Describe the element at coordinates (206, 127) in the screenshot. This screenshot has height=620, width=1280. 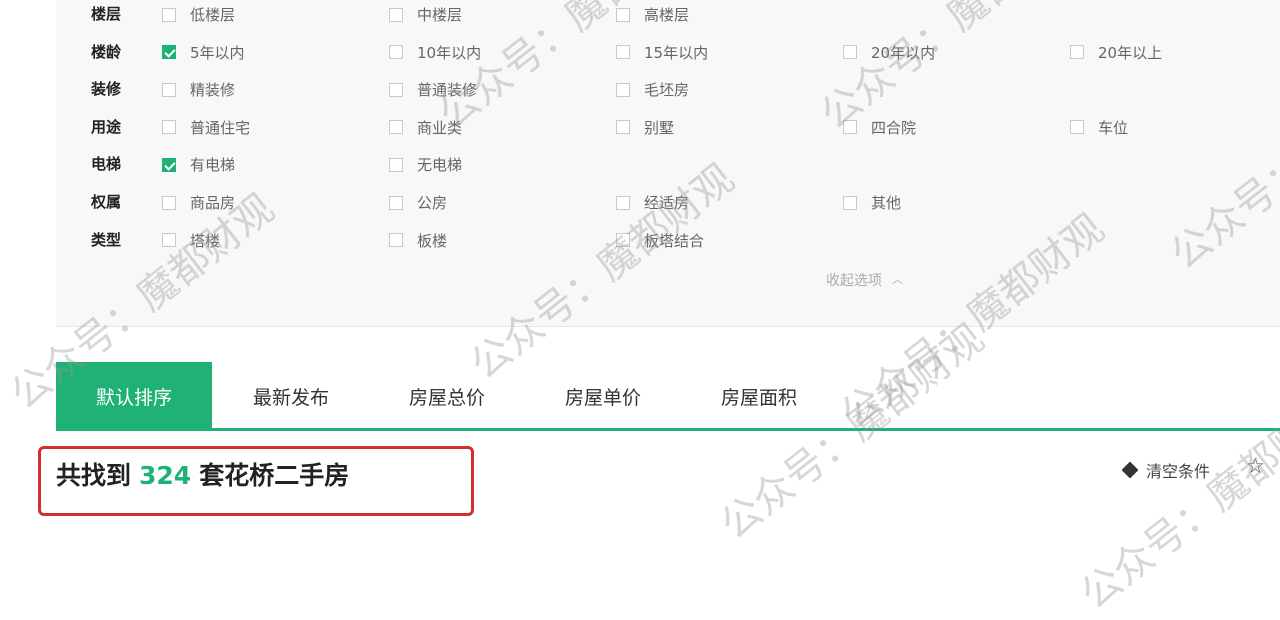
I see `filter-option: 普通住宅` at that location.